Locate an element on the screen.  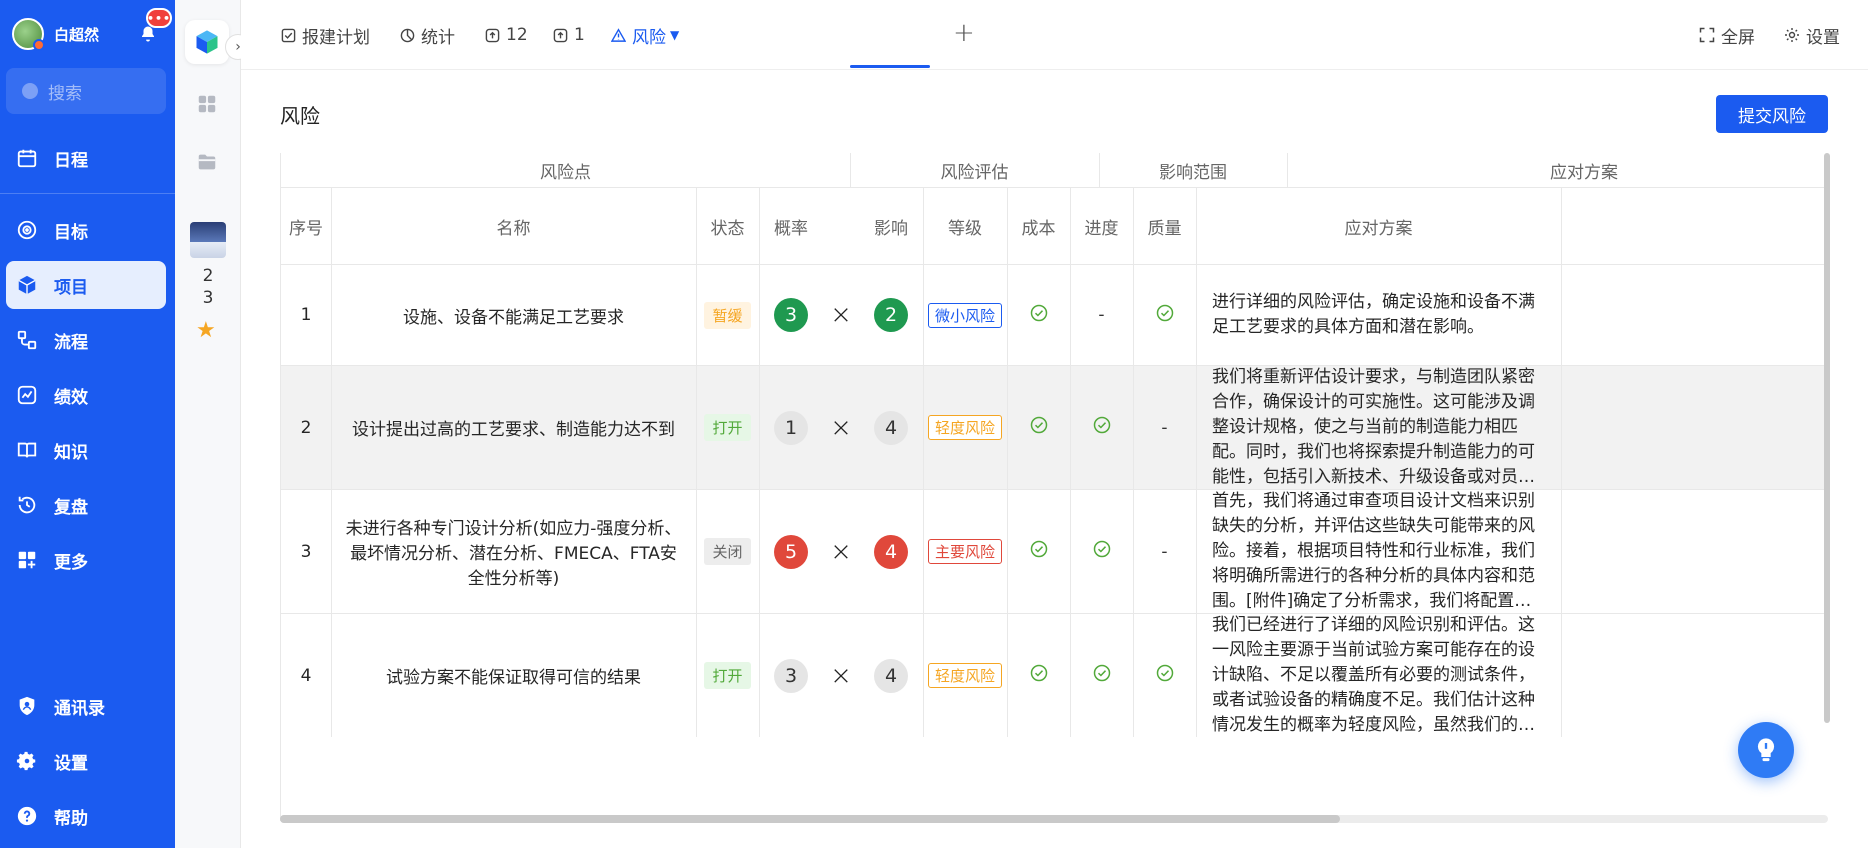
column-header-progress: 进度 is located at coordinates (1101, 226).